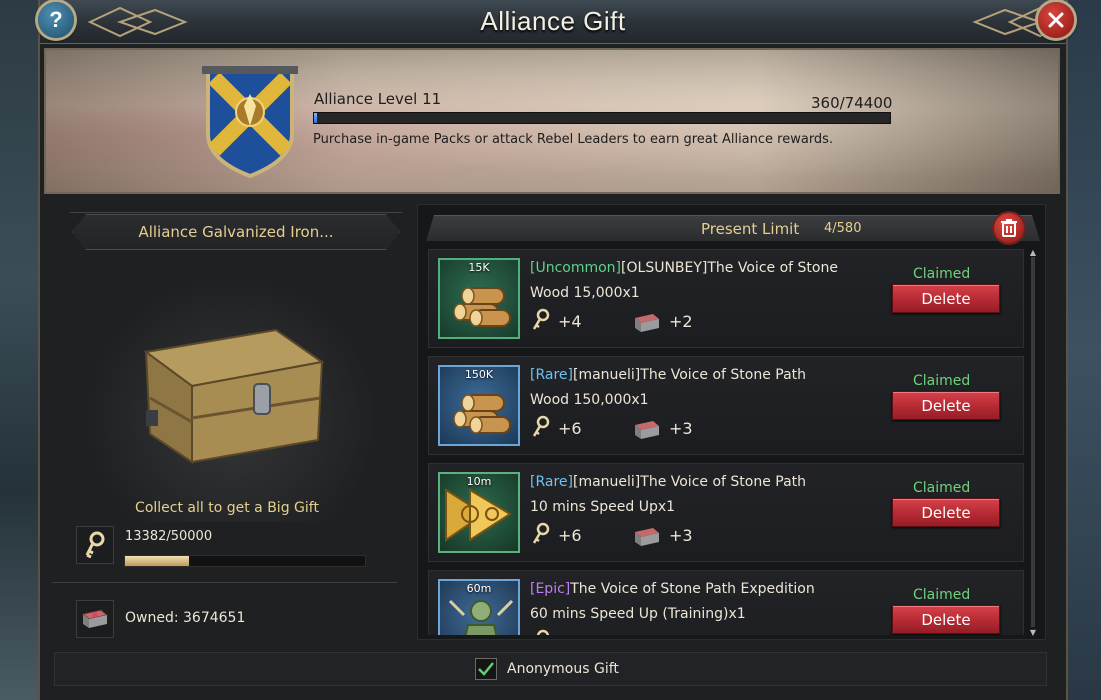 This screenshot has height=700, width=1101. I want to click on footer-bar: Anonymous Gift, so click(550, 669).